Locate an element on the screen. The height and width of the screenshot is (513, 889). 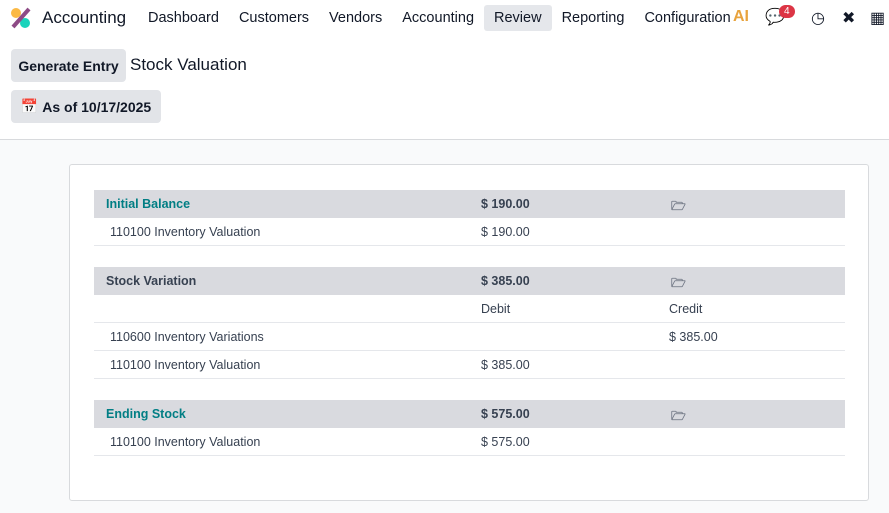
amount: $ 190.00 is located at coordinates (505, 232).